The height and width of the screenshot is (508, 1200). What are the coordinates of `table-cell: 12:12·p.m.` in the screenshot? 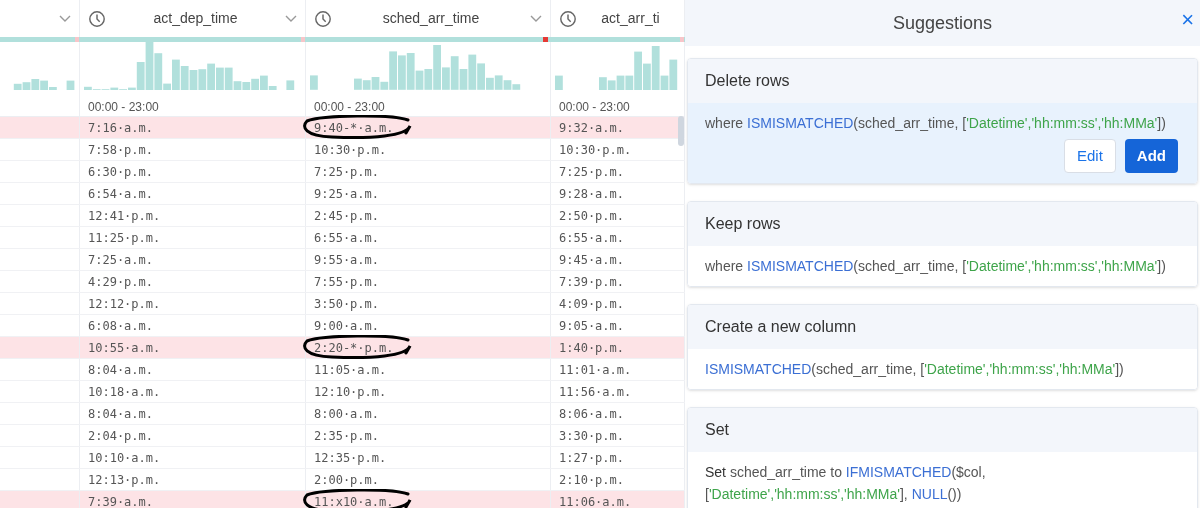 It's located at (124, 303).